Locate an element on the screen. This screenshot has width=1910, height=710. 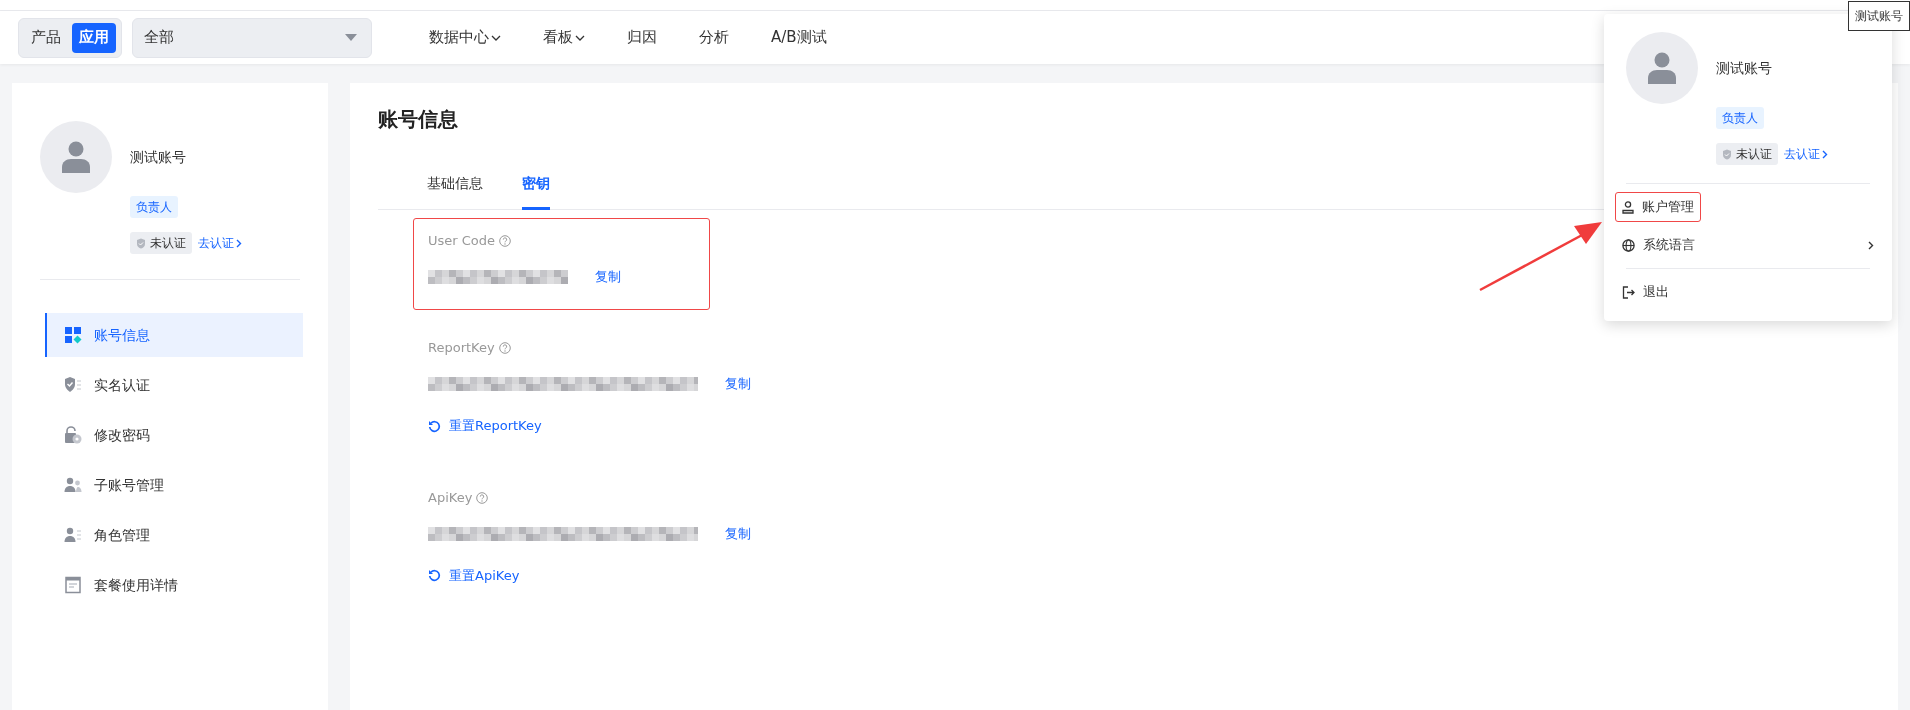
sidebar-item: 子账号管理 is located at coordinates (174, 485).